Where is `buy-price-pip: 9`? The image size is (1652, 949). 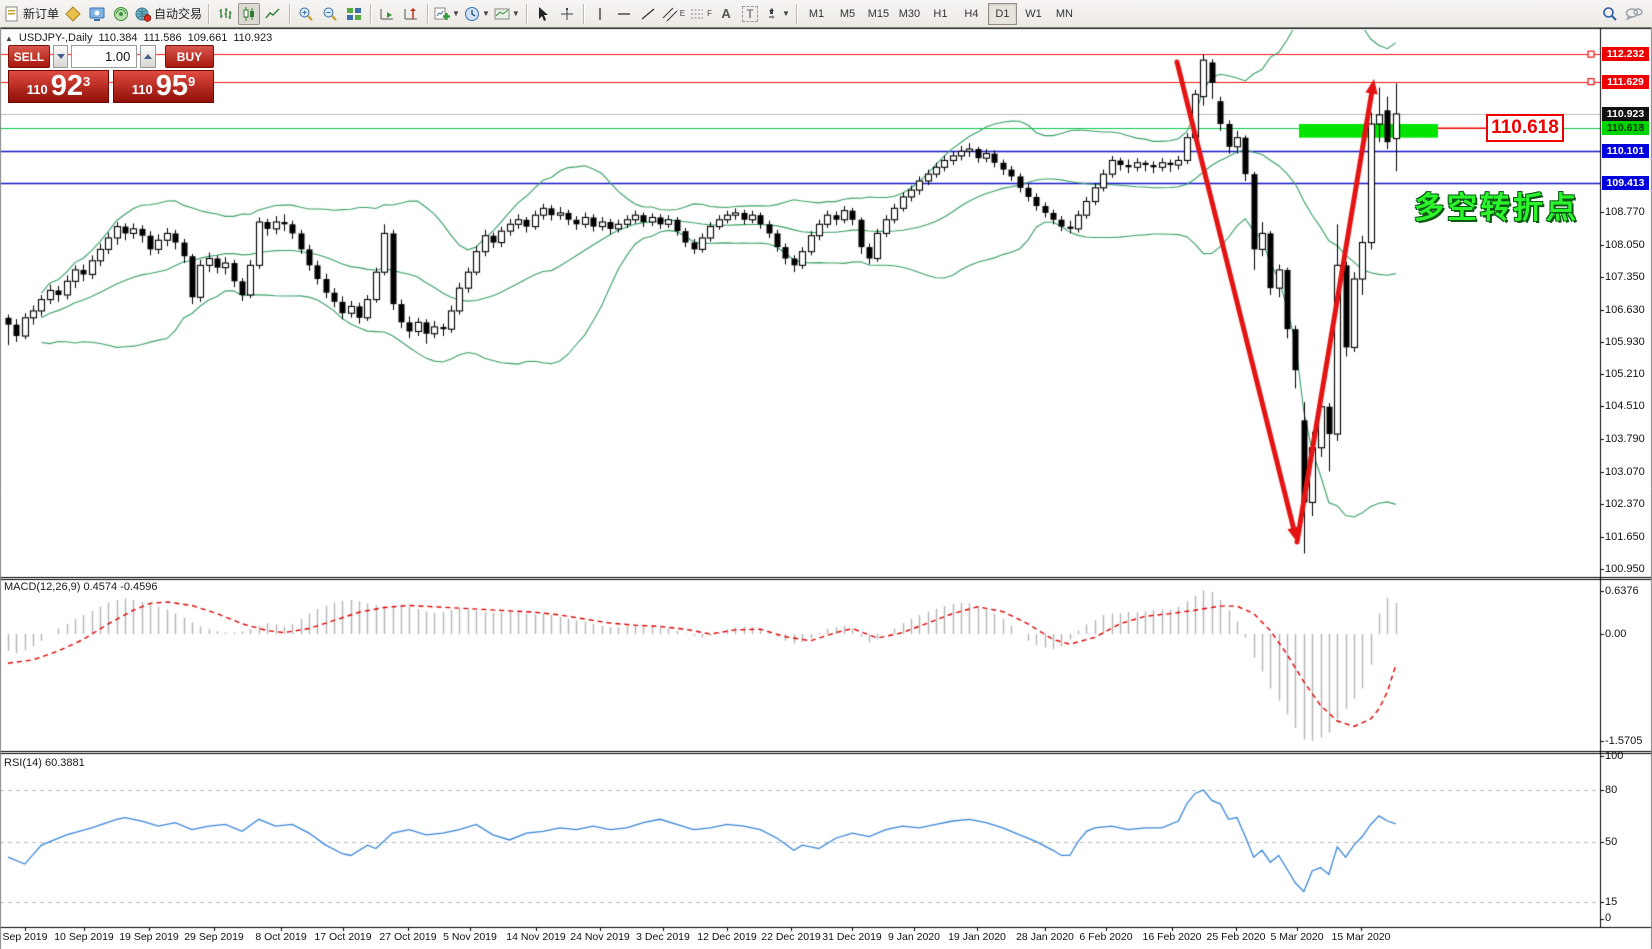
buy-price-pip: 9 is located at coordinates (192, 81).